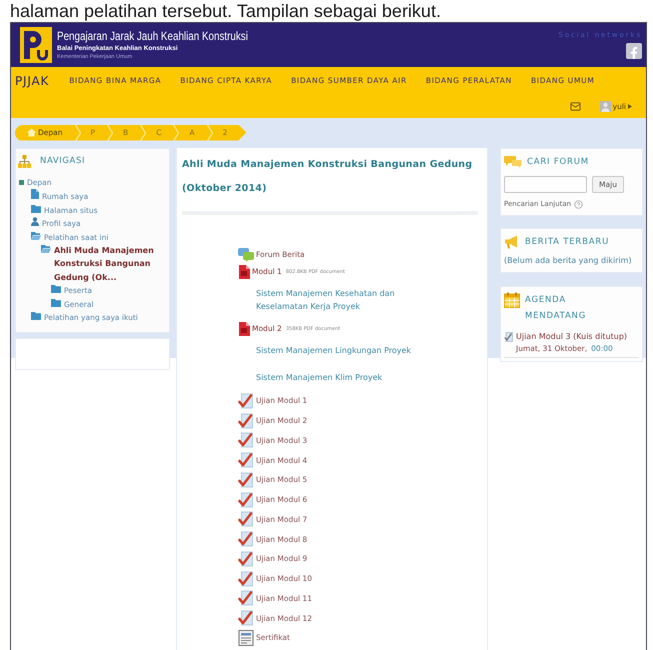 The height and width of the screenshot is (650, 653). Describe the element at coordinates (558, 162) in the screenshot. I see `block-title: CARI FORUM` at that location.